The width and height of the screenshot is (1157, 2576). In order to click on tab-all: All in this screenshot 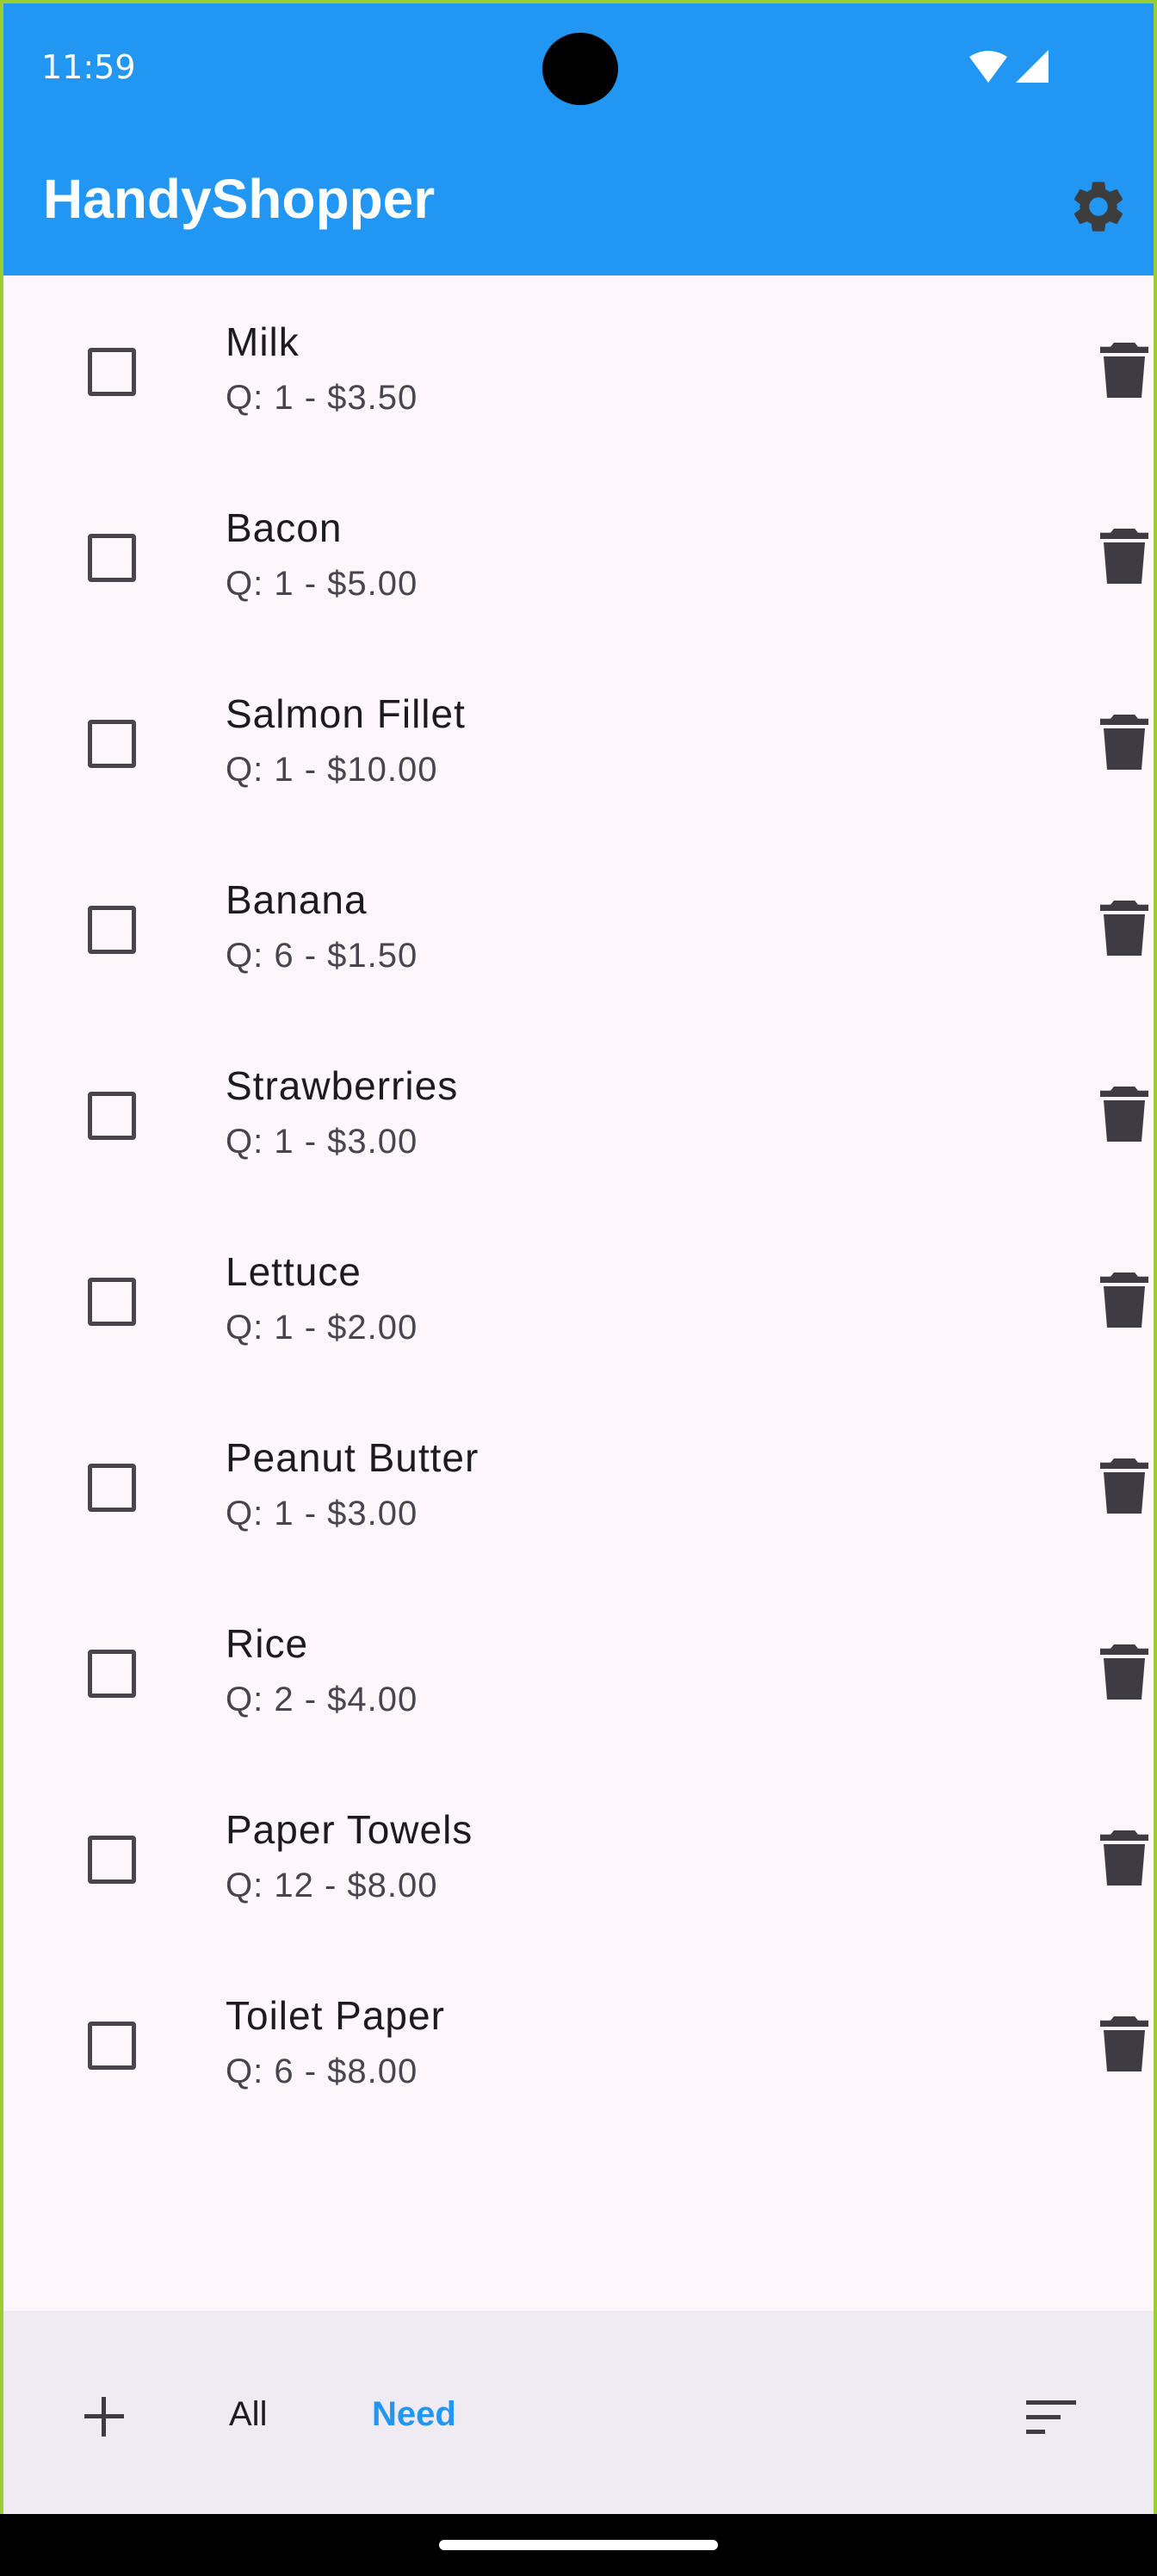, I will do `click(248, 2415)`.